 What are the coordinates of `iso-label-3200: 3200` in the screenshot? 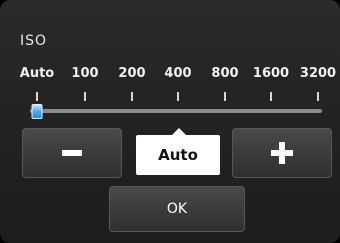 It's located at (318, 73).